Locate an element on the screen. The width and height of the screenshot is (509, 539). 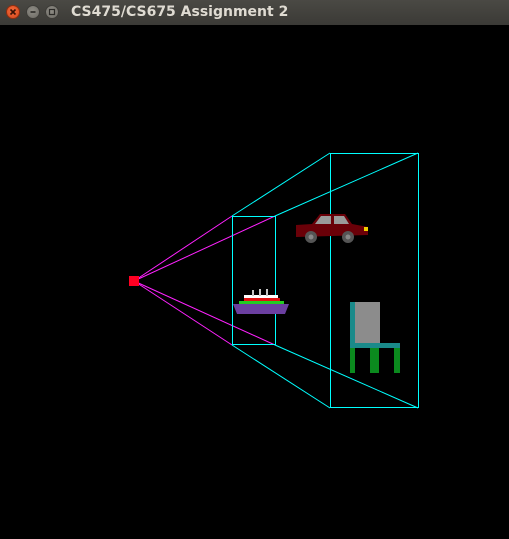
near-plane is located at coordinates (254, 280).